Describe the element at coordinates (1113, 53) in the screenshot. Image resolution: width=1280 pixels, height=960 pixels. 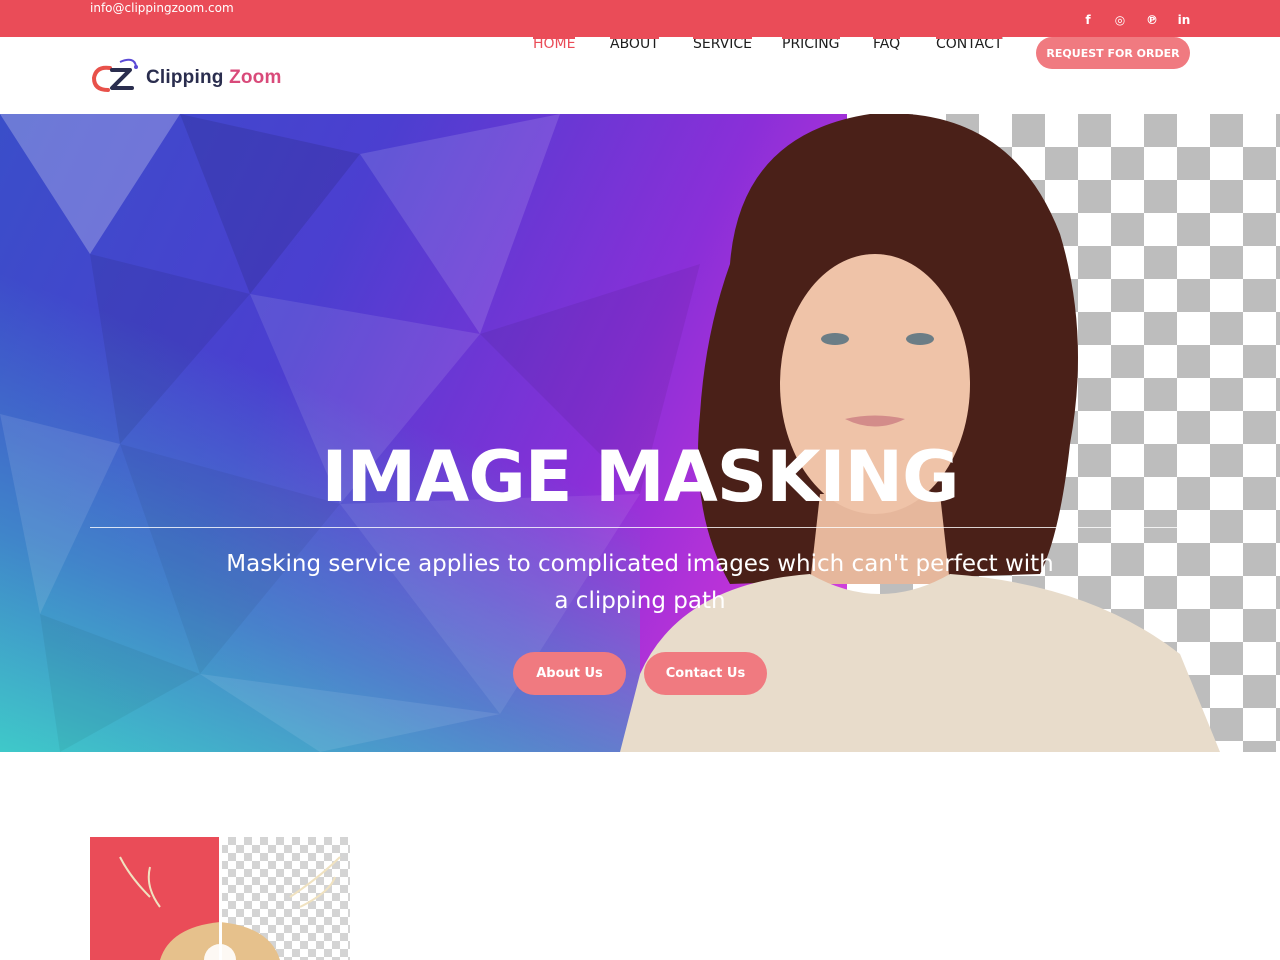
I see `request-order-button: REQUEST FOR ORDER` at that location.